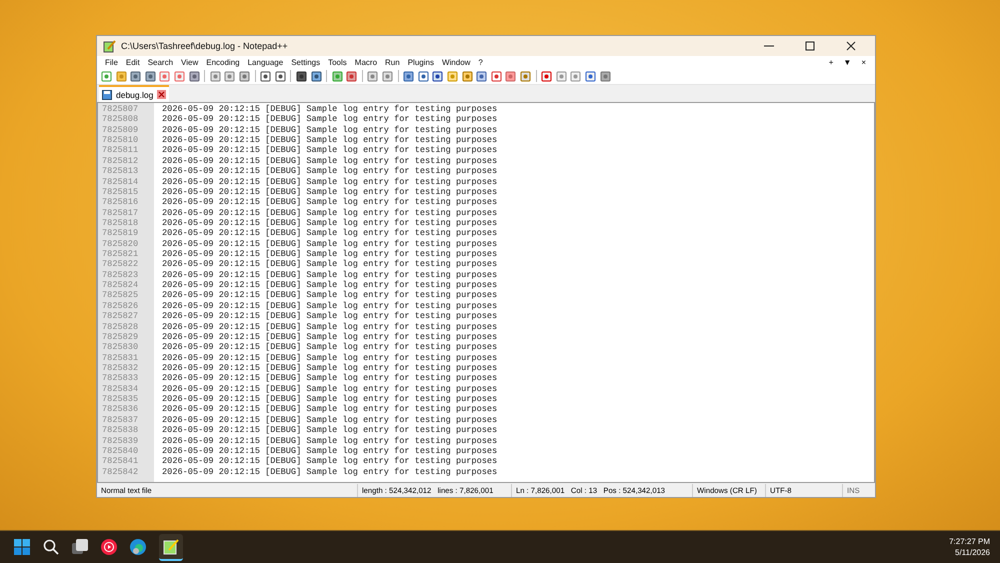 The height and width of the screenshot is (563, 1000). What do you see at coordinates (121, 244) in the screenshot?
I see `line-number: 7825820` at bounding box center [121, 244].